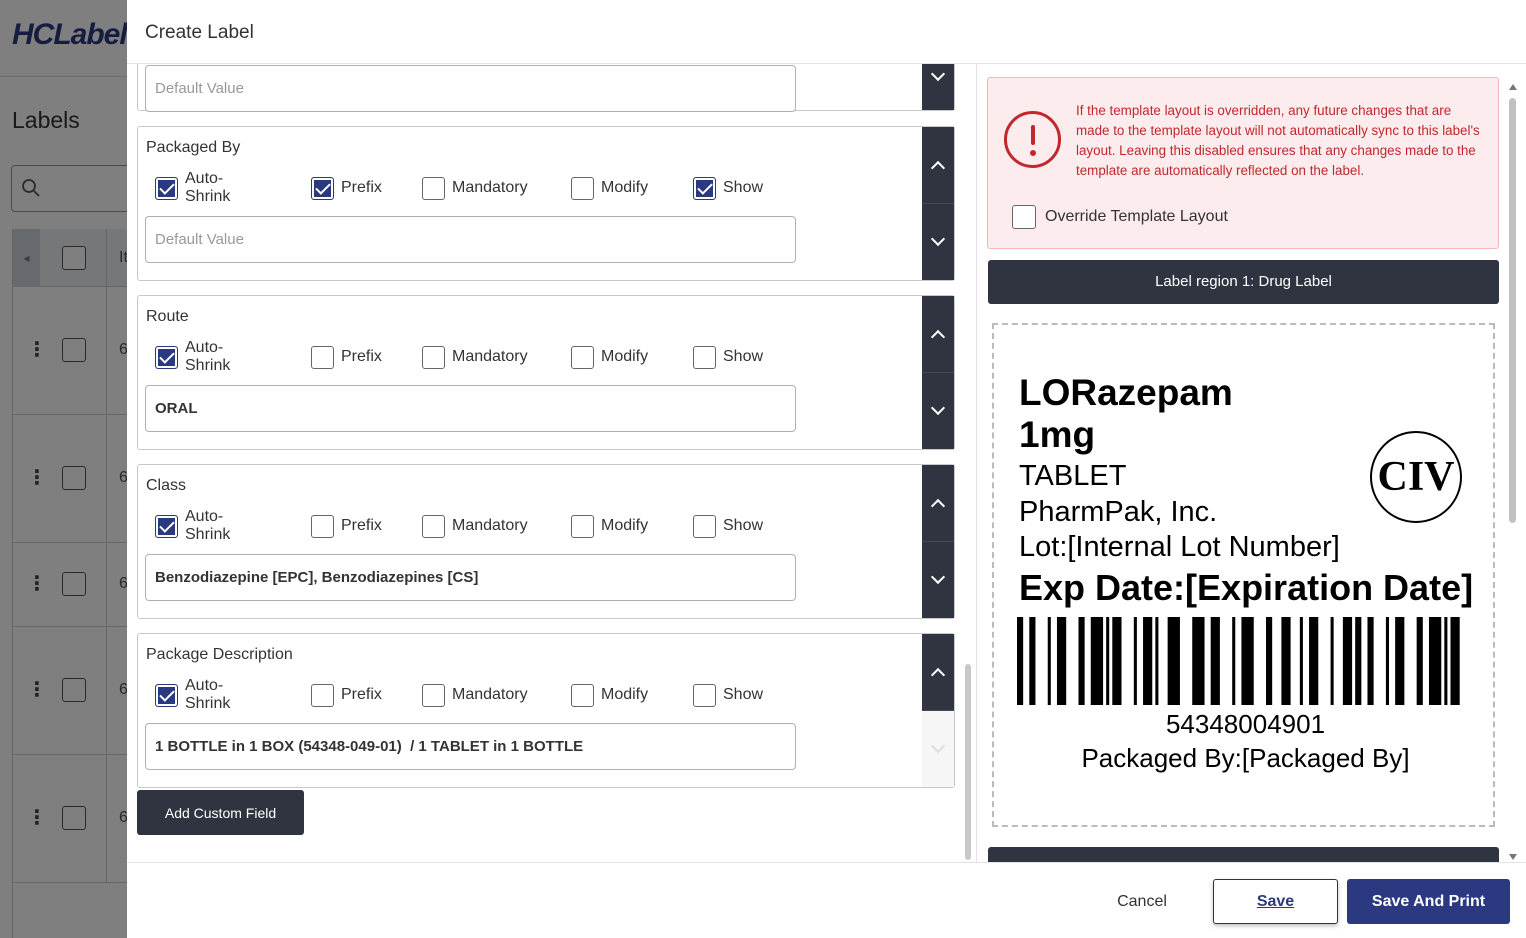  Describe the element at coordinates (1057, 434) in the screenshot. I see `drug-strength: 1mg` at that location.